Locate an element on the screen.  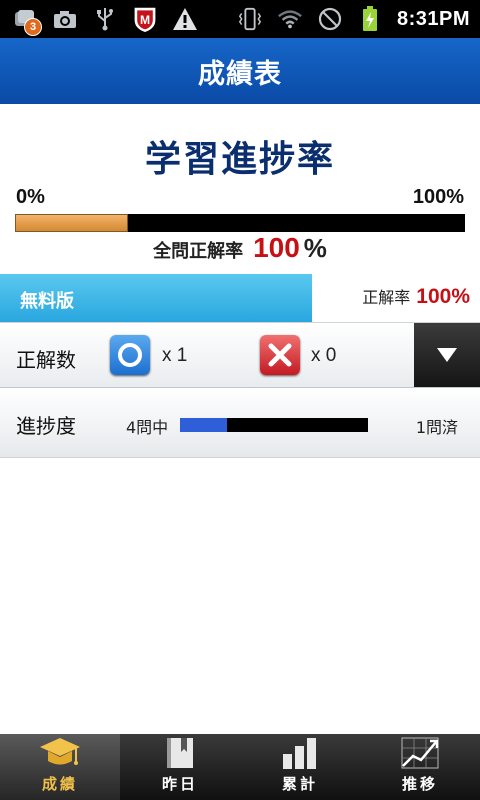
book-icon is located at coordinates (180, 753).